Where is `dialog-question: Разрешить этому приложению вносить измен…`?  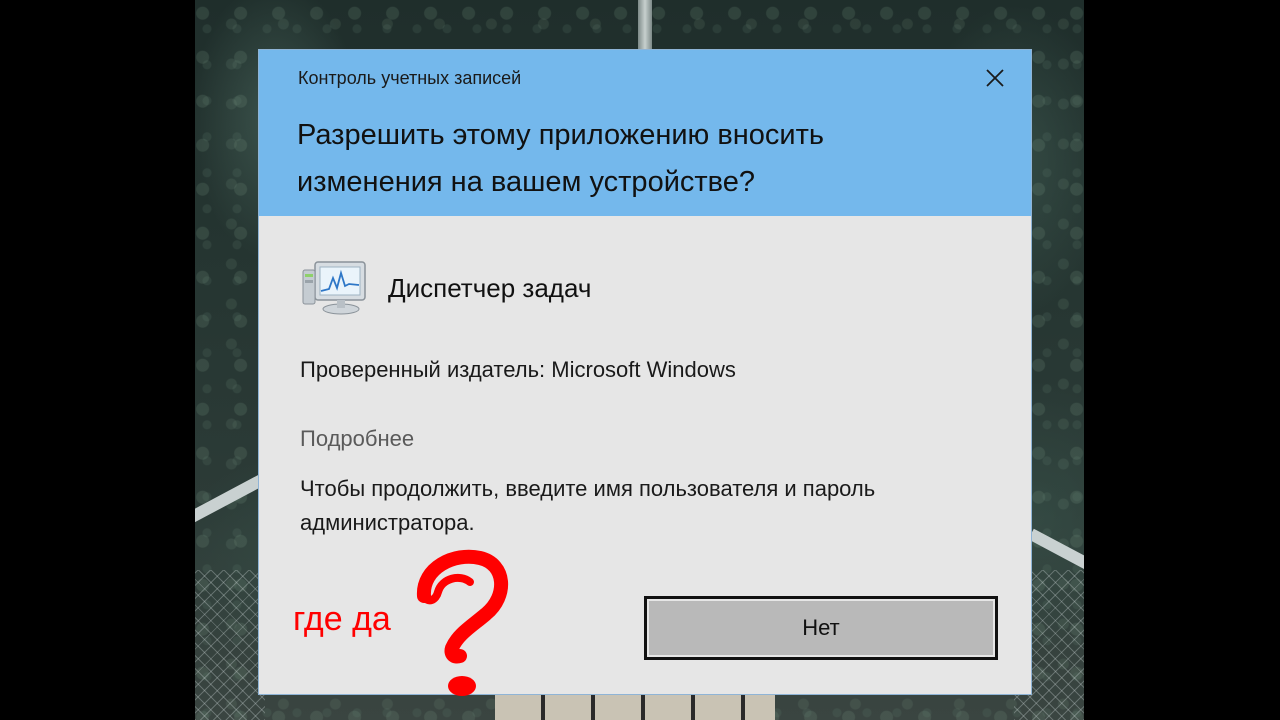
dialog-question: Разрешить этому приложению вносить измен… is located at coordinates (560, 158).